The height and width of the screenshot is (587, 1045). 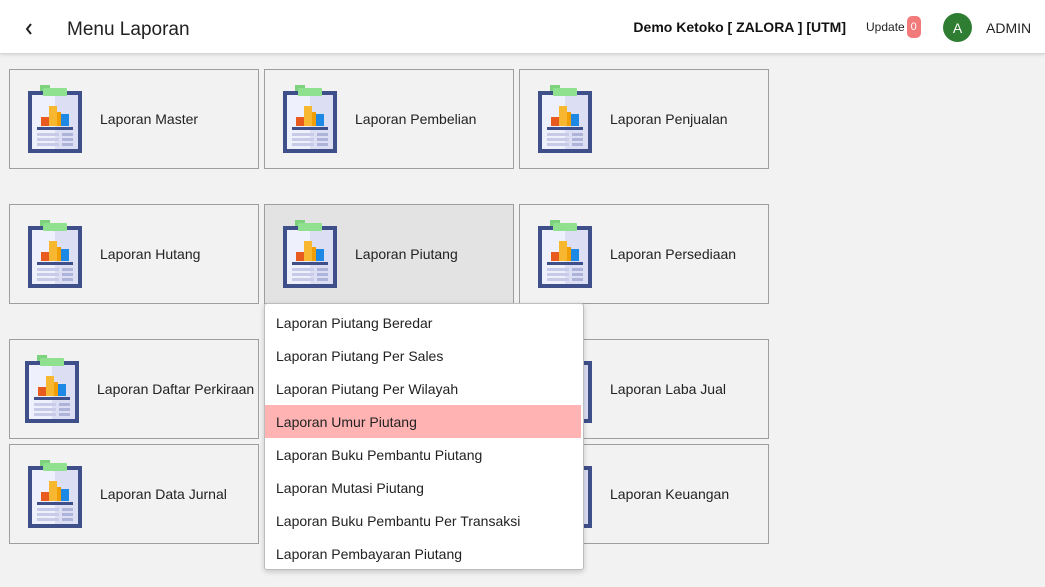 I want to click on tile-laporan-data-jurnal: Laporan Data Jurnal, so click(x=134, y=494).